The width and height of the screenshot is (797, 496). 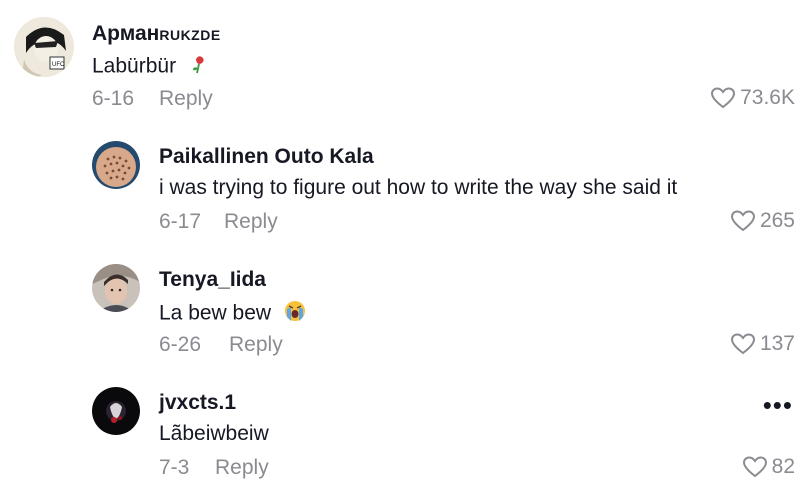 I want to click on like-count: 265, so click(x=777, y=220).